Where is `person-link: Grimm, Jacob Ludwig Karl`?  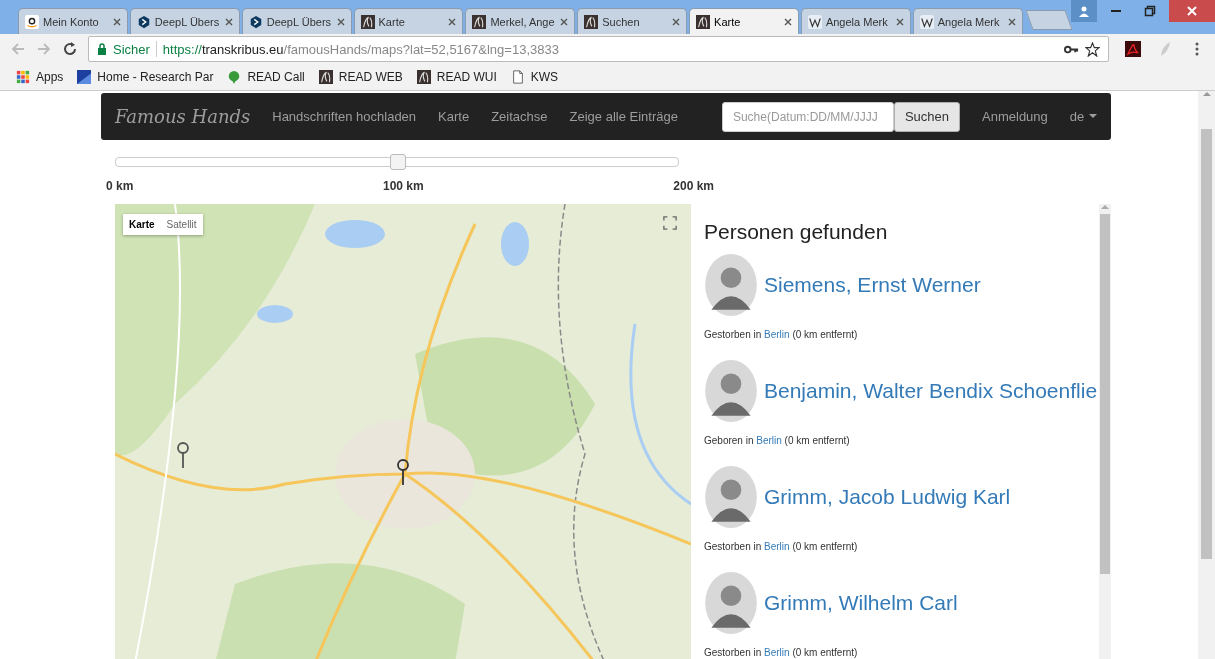 person-link: Grimm, Jacob Ludwig Karl is located at coordinates (887, 497).